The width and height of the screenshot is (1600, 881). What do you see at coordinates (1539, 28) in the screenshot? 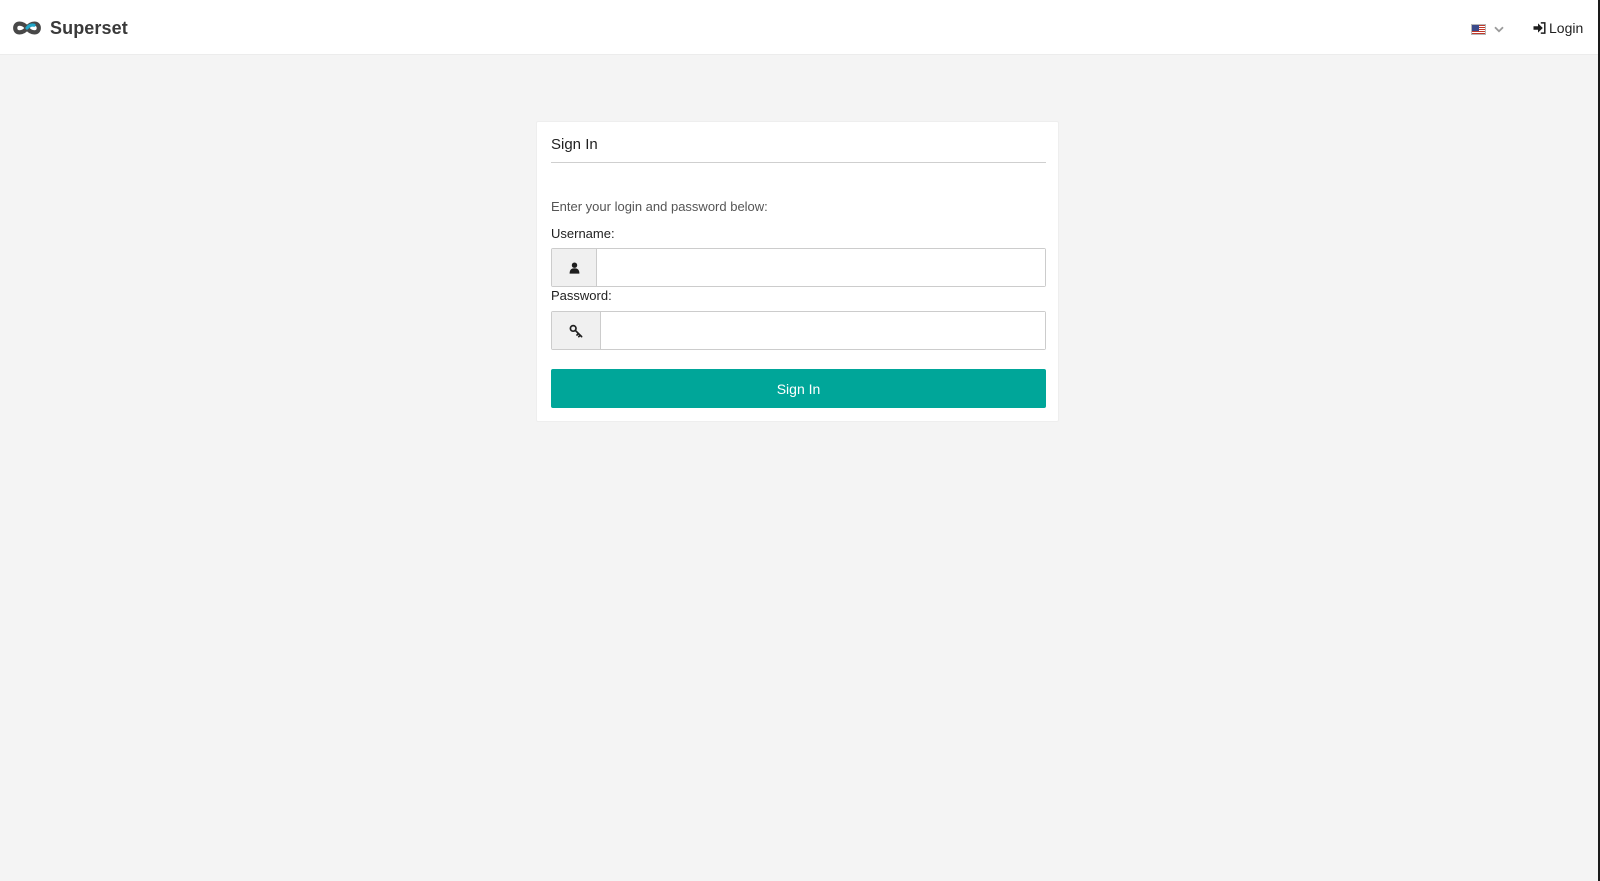
I see `sign-in-icon` at bounding box center [1539, 28].